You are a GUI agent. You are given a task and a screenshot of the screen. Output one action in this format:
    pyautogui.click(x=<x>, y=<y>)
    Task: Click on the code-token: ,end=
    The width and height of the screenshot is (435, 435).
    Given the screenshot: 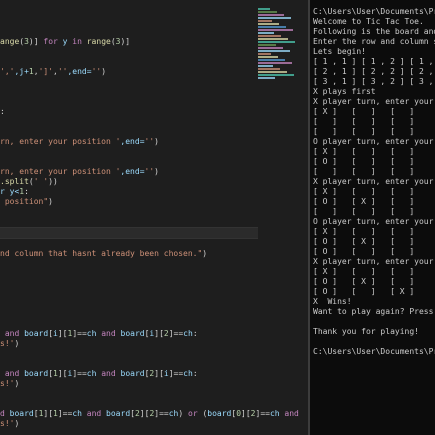 What is the action you would take?
    pyautogui.click(x=79, y=71)
    